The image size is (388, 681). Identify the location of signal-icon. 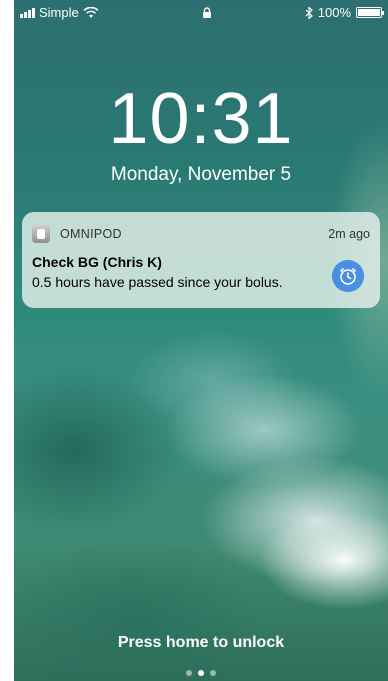
(27, 12).